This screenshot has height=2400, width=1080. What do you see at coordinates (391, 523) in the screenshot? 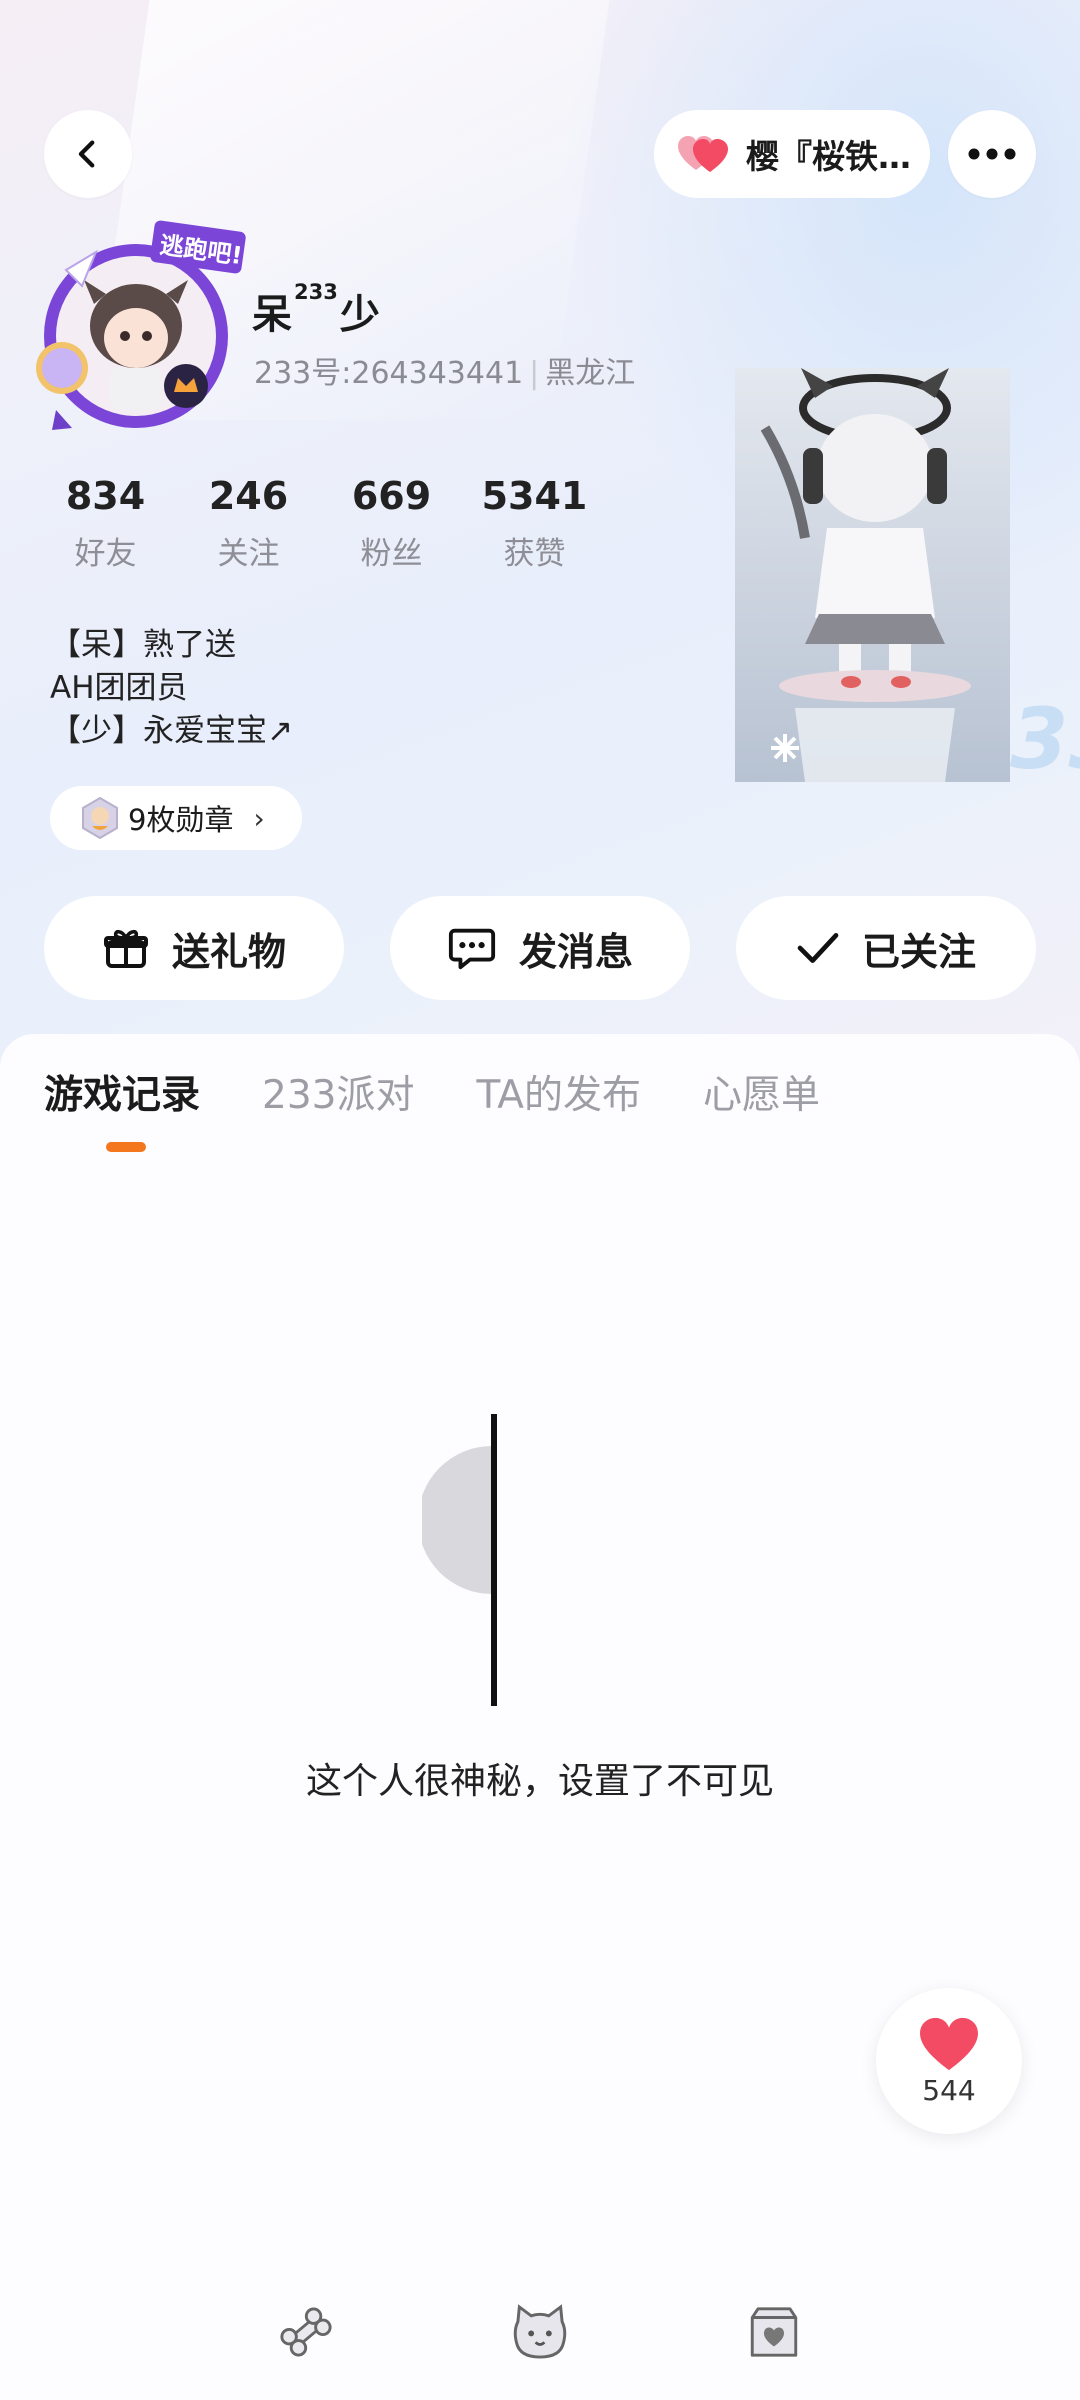
I see `stat-fans: 669 粉丝` at bounding box center [391, 523].